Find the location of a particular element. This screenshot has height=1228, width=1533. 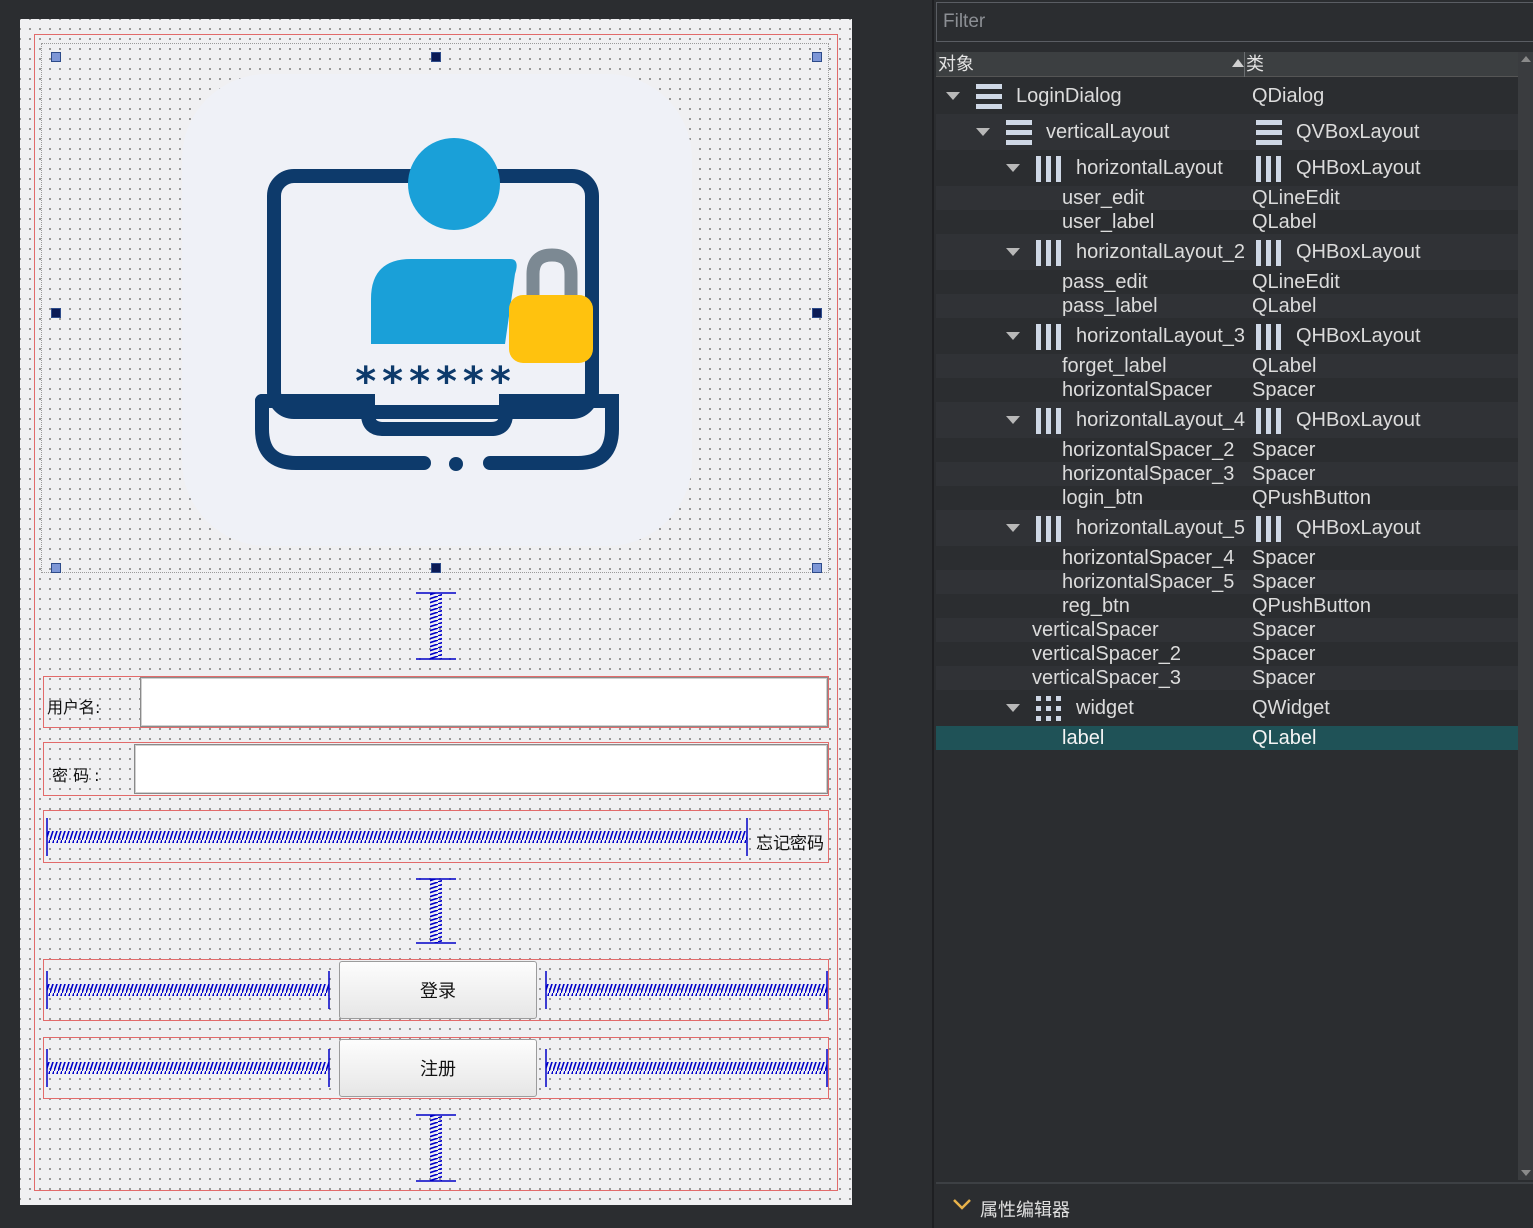

tree-row-pass-label: pass_label QLabel is located at coordinates (1227, 306).